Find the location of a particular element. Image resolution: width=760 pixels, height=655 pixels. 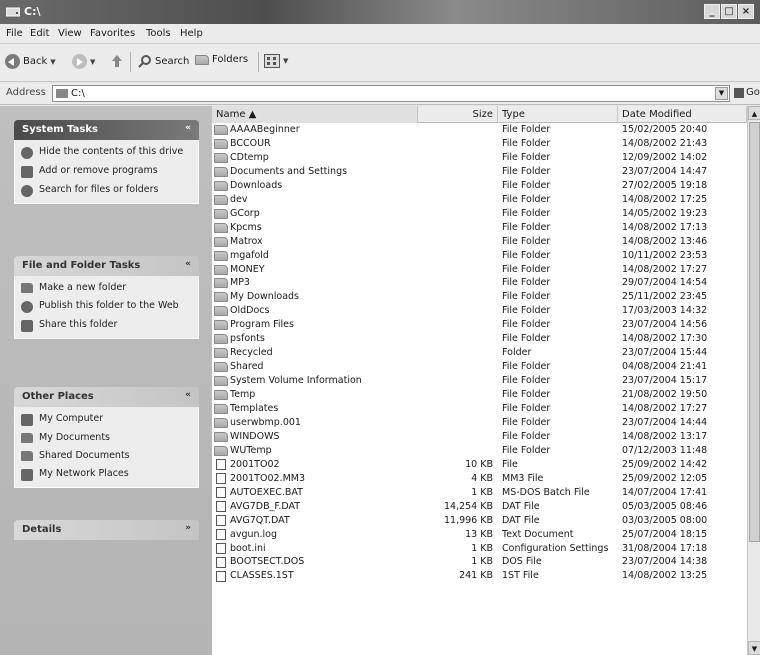

make-new-folder-link: Make a new folder is located at coordinates (106, 288).